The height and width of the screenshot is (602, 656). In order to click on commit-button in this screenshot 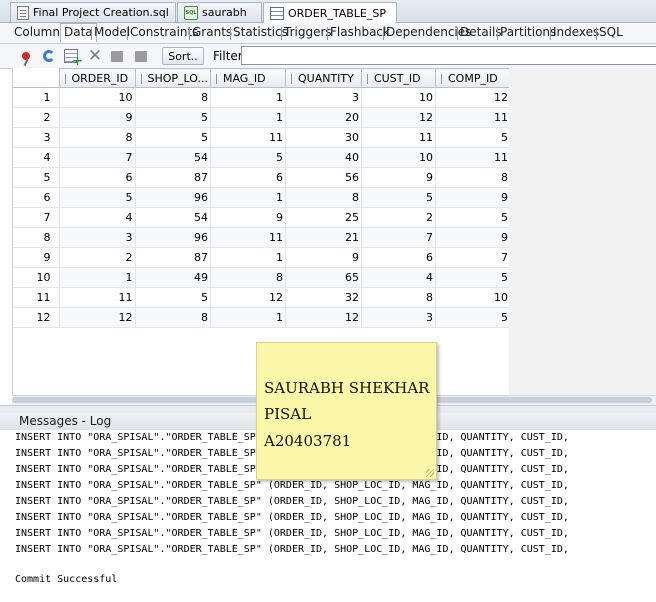, I will do `click(117, 56)`.